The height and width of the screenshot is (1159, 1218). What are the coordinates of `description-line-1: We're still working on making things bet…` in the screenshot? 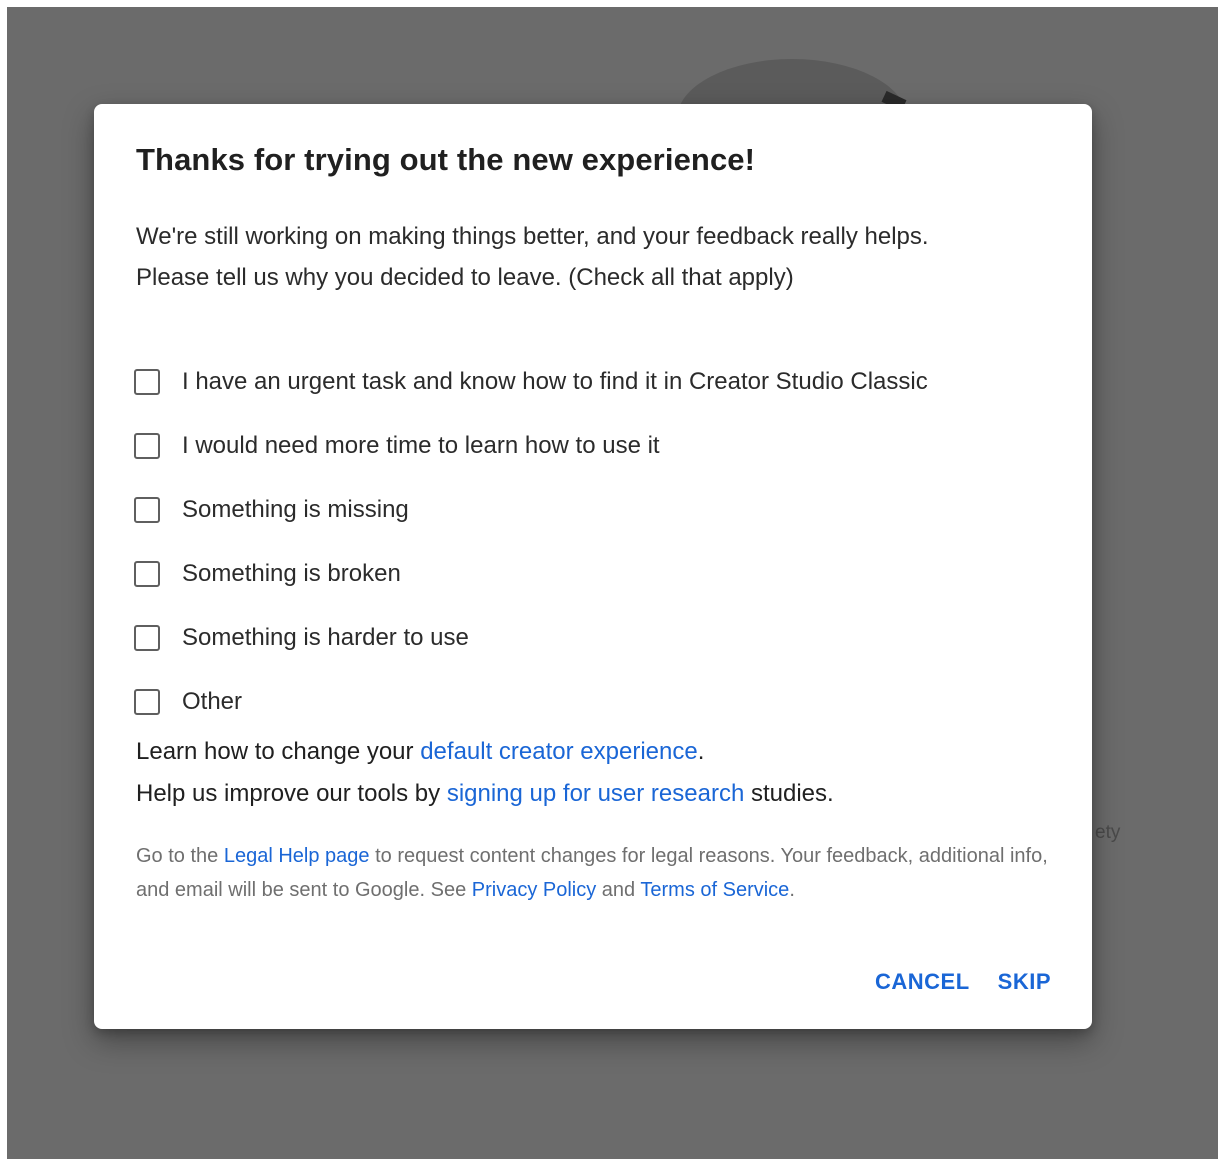 It's located at (532, 236).